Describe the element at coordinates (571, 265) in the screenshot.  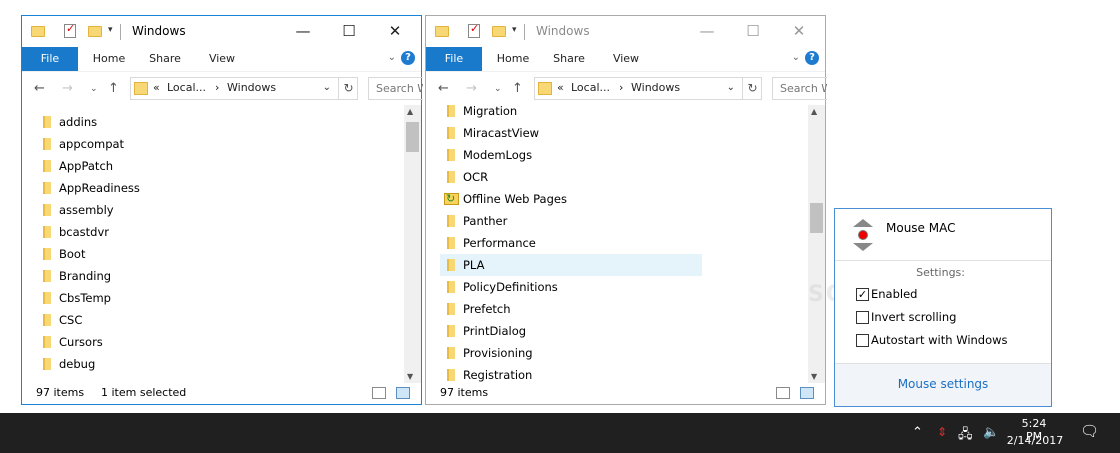
I see `list-item: PLA` at that location.